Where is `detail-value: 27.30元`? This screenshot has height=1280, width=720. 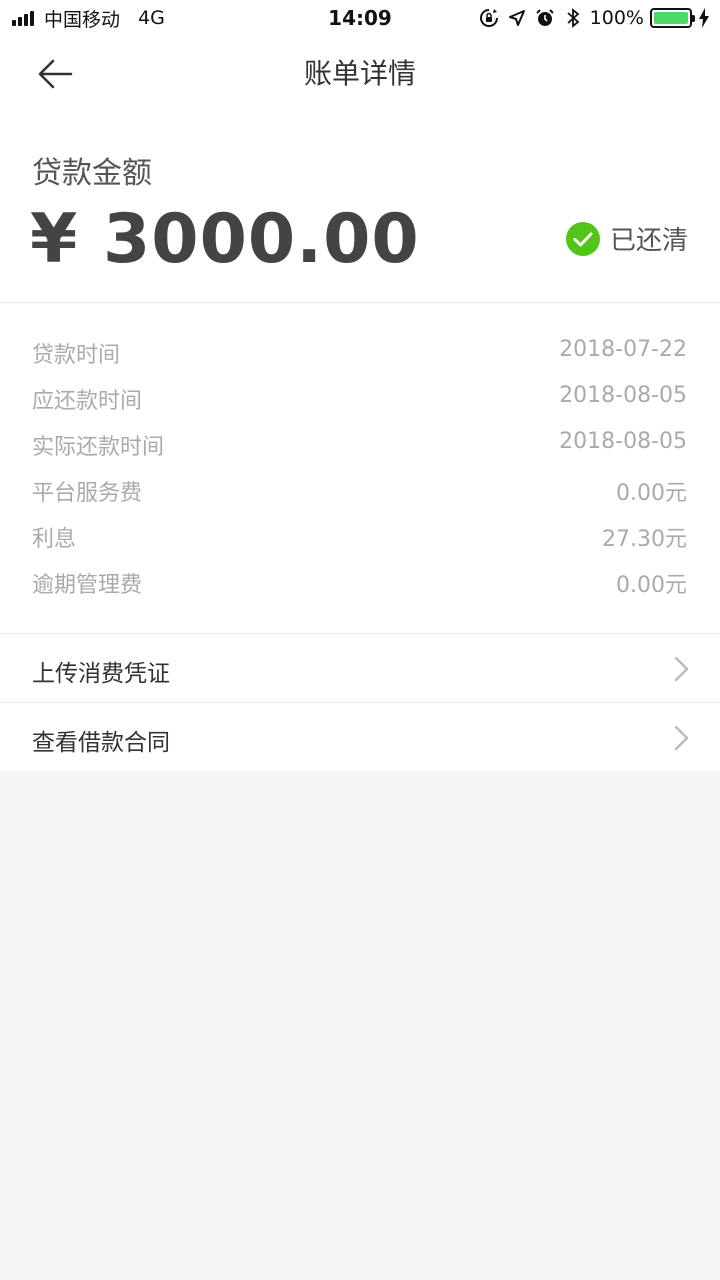
detail-value: 27.30元 is located at coordinates (644, 539).